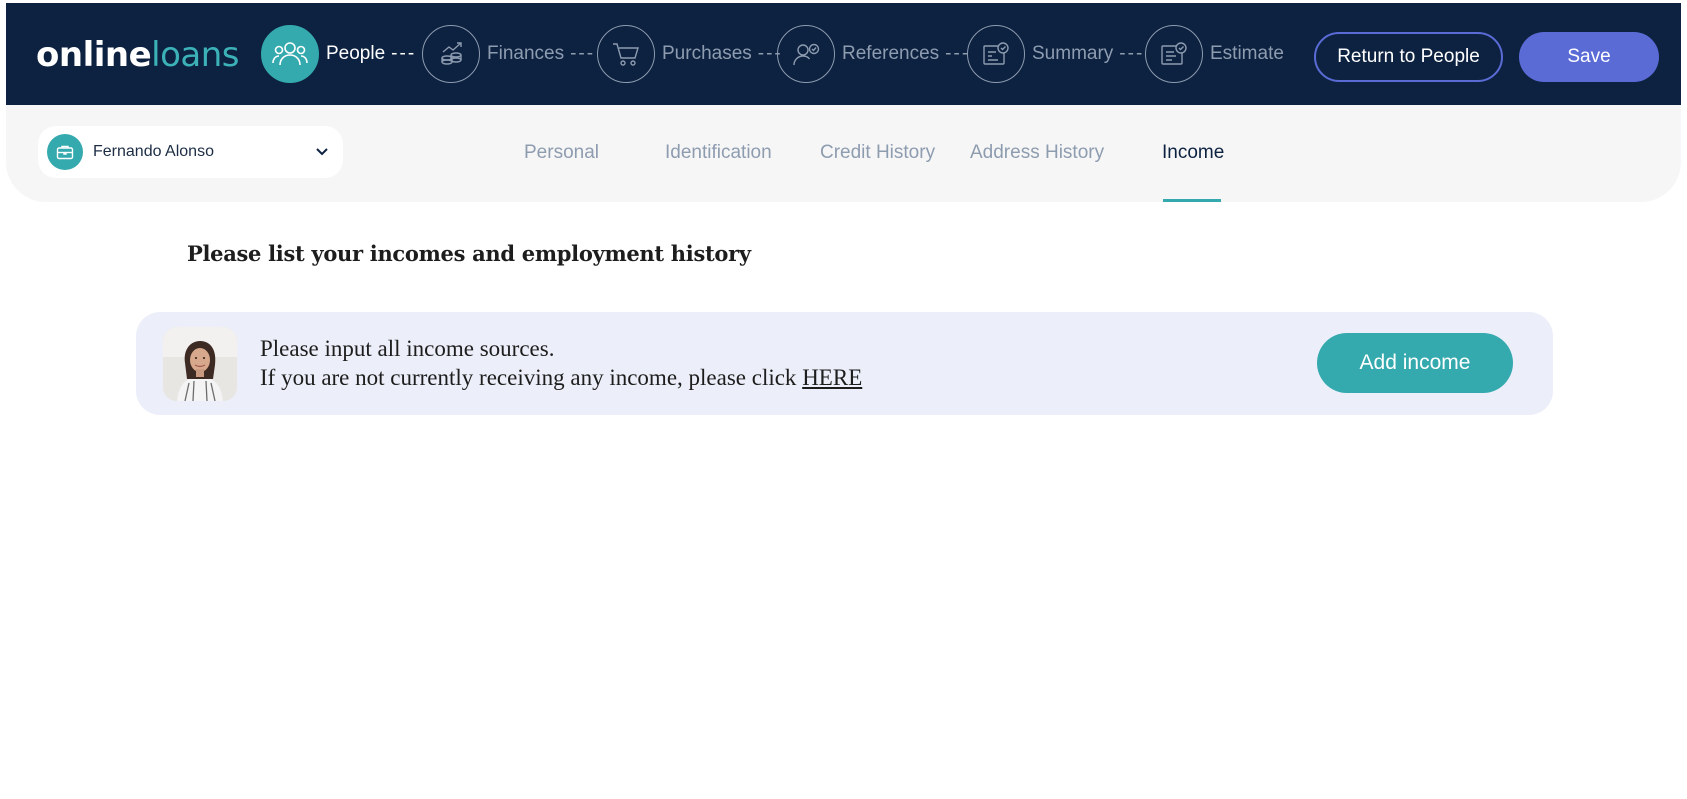  What do you see at coordinates (1193, 153) in the screenshot?
I see `tab-income: Income` at bounding box center [1193, 153].